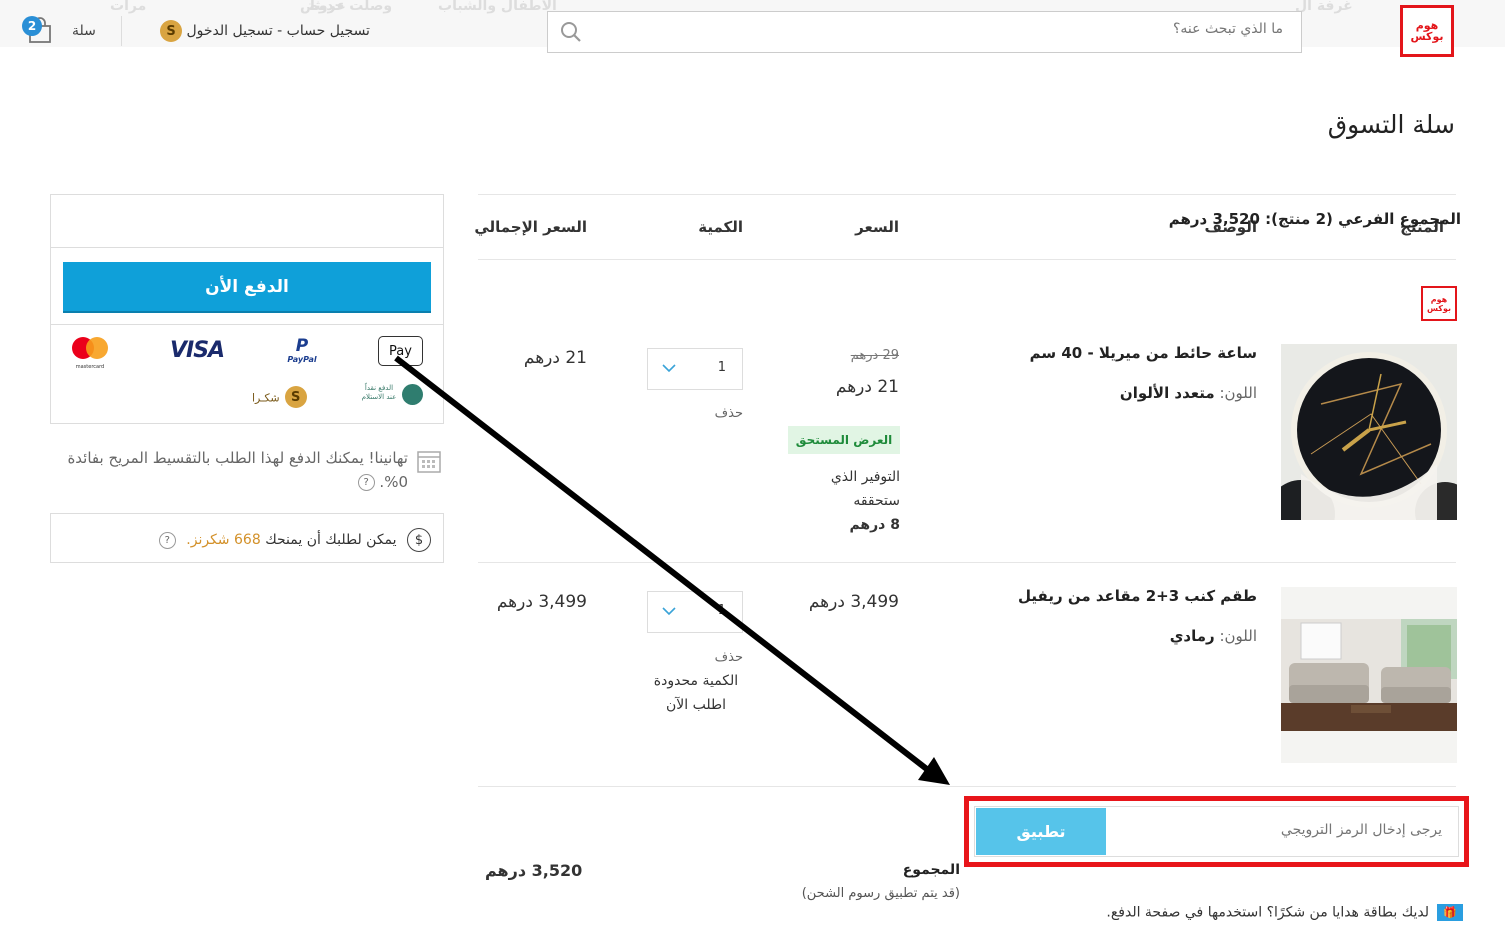  What do you see at coordinates (1041, 831) in the screenshot?
I see `apply-promo-button: تطبيق` at bounding box center [1041, 831].